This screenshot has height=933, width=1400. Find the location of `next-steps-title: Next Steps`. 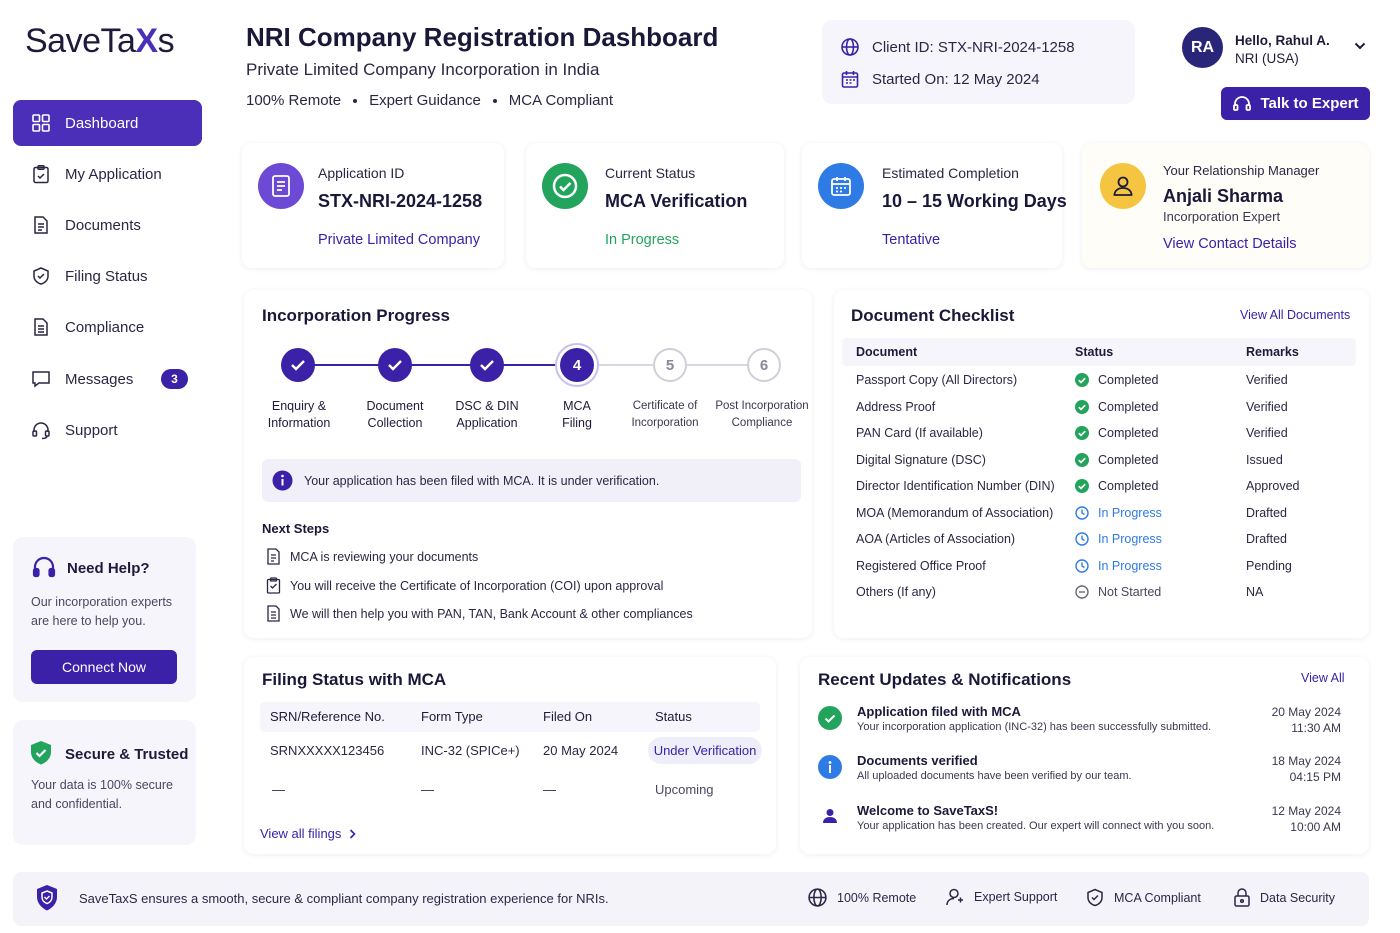

next-steps-title: Next Steps is located at coordinates (296, 528).